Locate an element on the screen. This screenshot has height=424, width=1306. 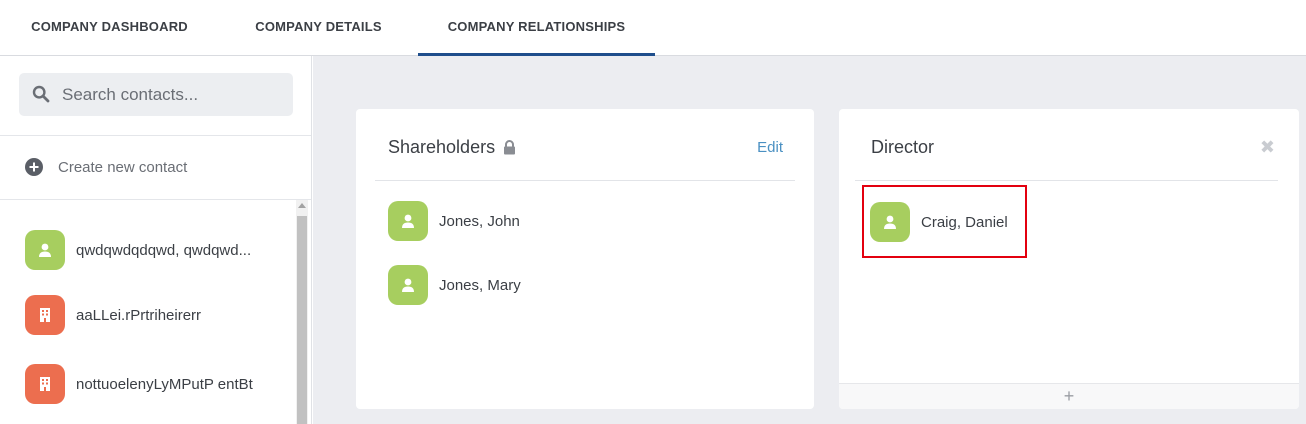
create-new-contact-button: Create new contact is located at coordinates (106, 167).